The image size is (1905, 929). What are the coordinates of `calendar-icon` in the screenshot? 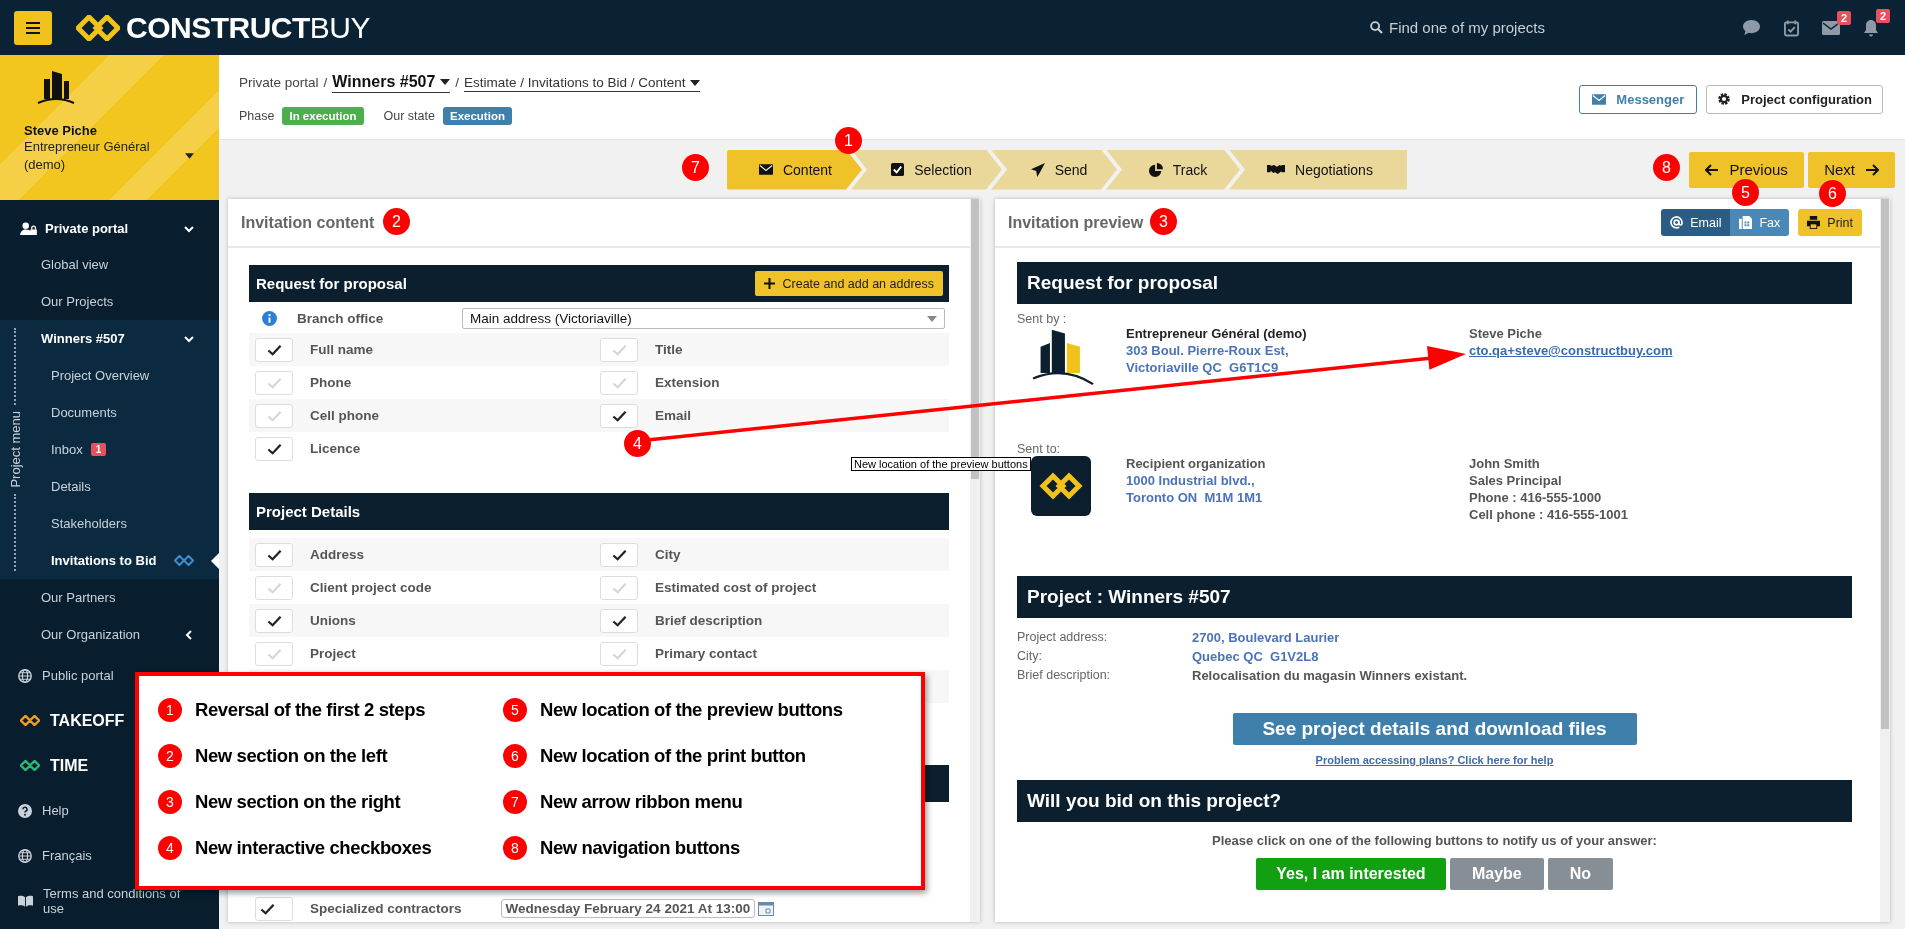 It's located at (766, 908).